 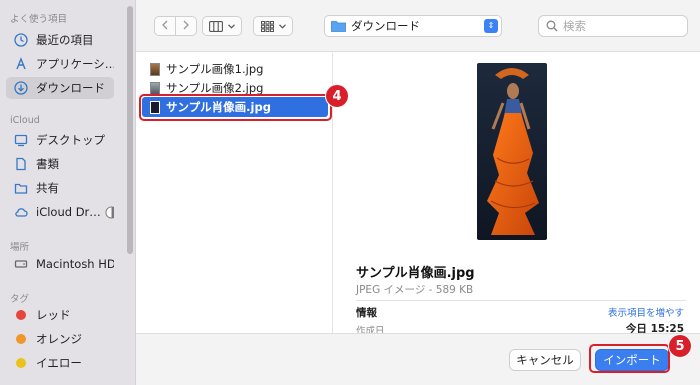 I want to click on sidebar-item-desktop: デスクトップ, so click(x=60, y=140).